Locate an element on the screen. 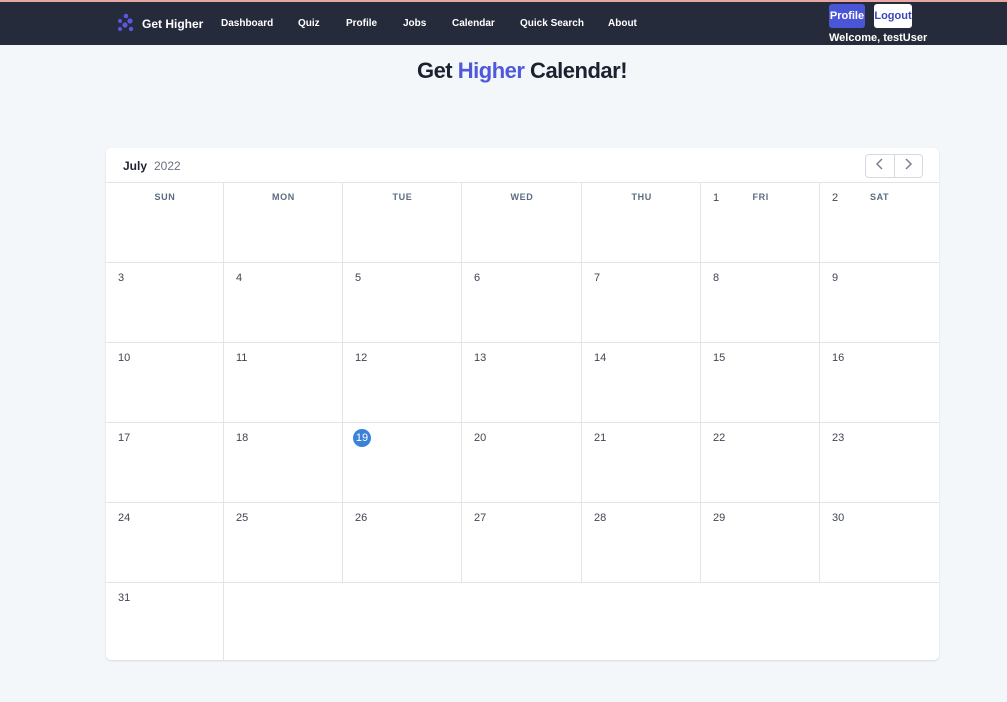  weekday-label: WED is located at coordinates (522, 197).